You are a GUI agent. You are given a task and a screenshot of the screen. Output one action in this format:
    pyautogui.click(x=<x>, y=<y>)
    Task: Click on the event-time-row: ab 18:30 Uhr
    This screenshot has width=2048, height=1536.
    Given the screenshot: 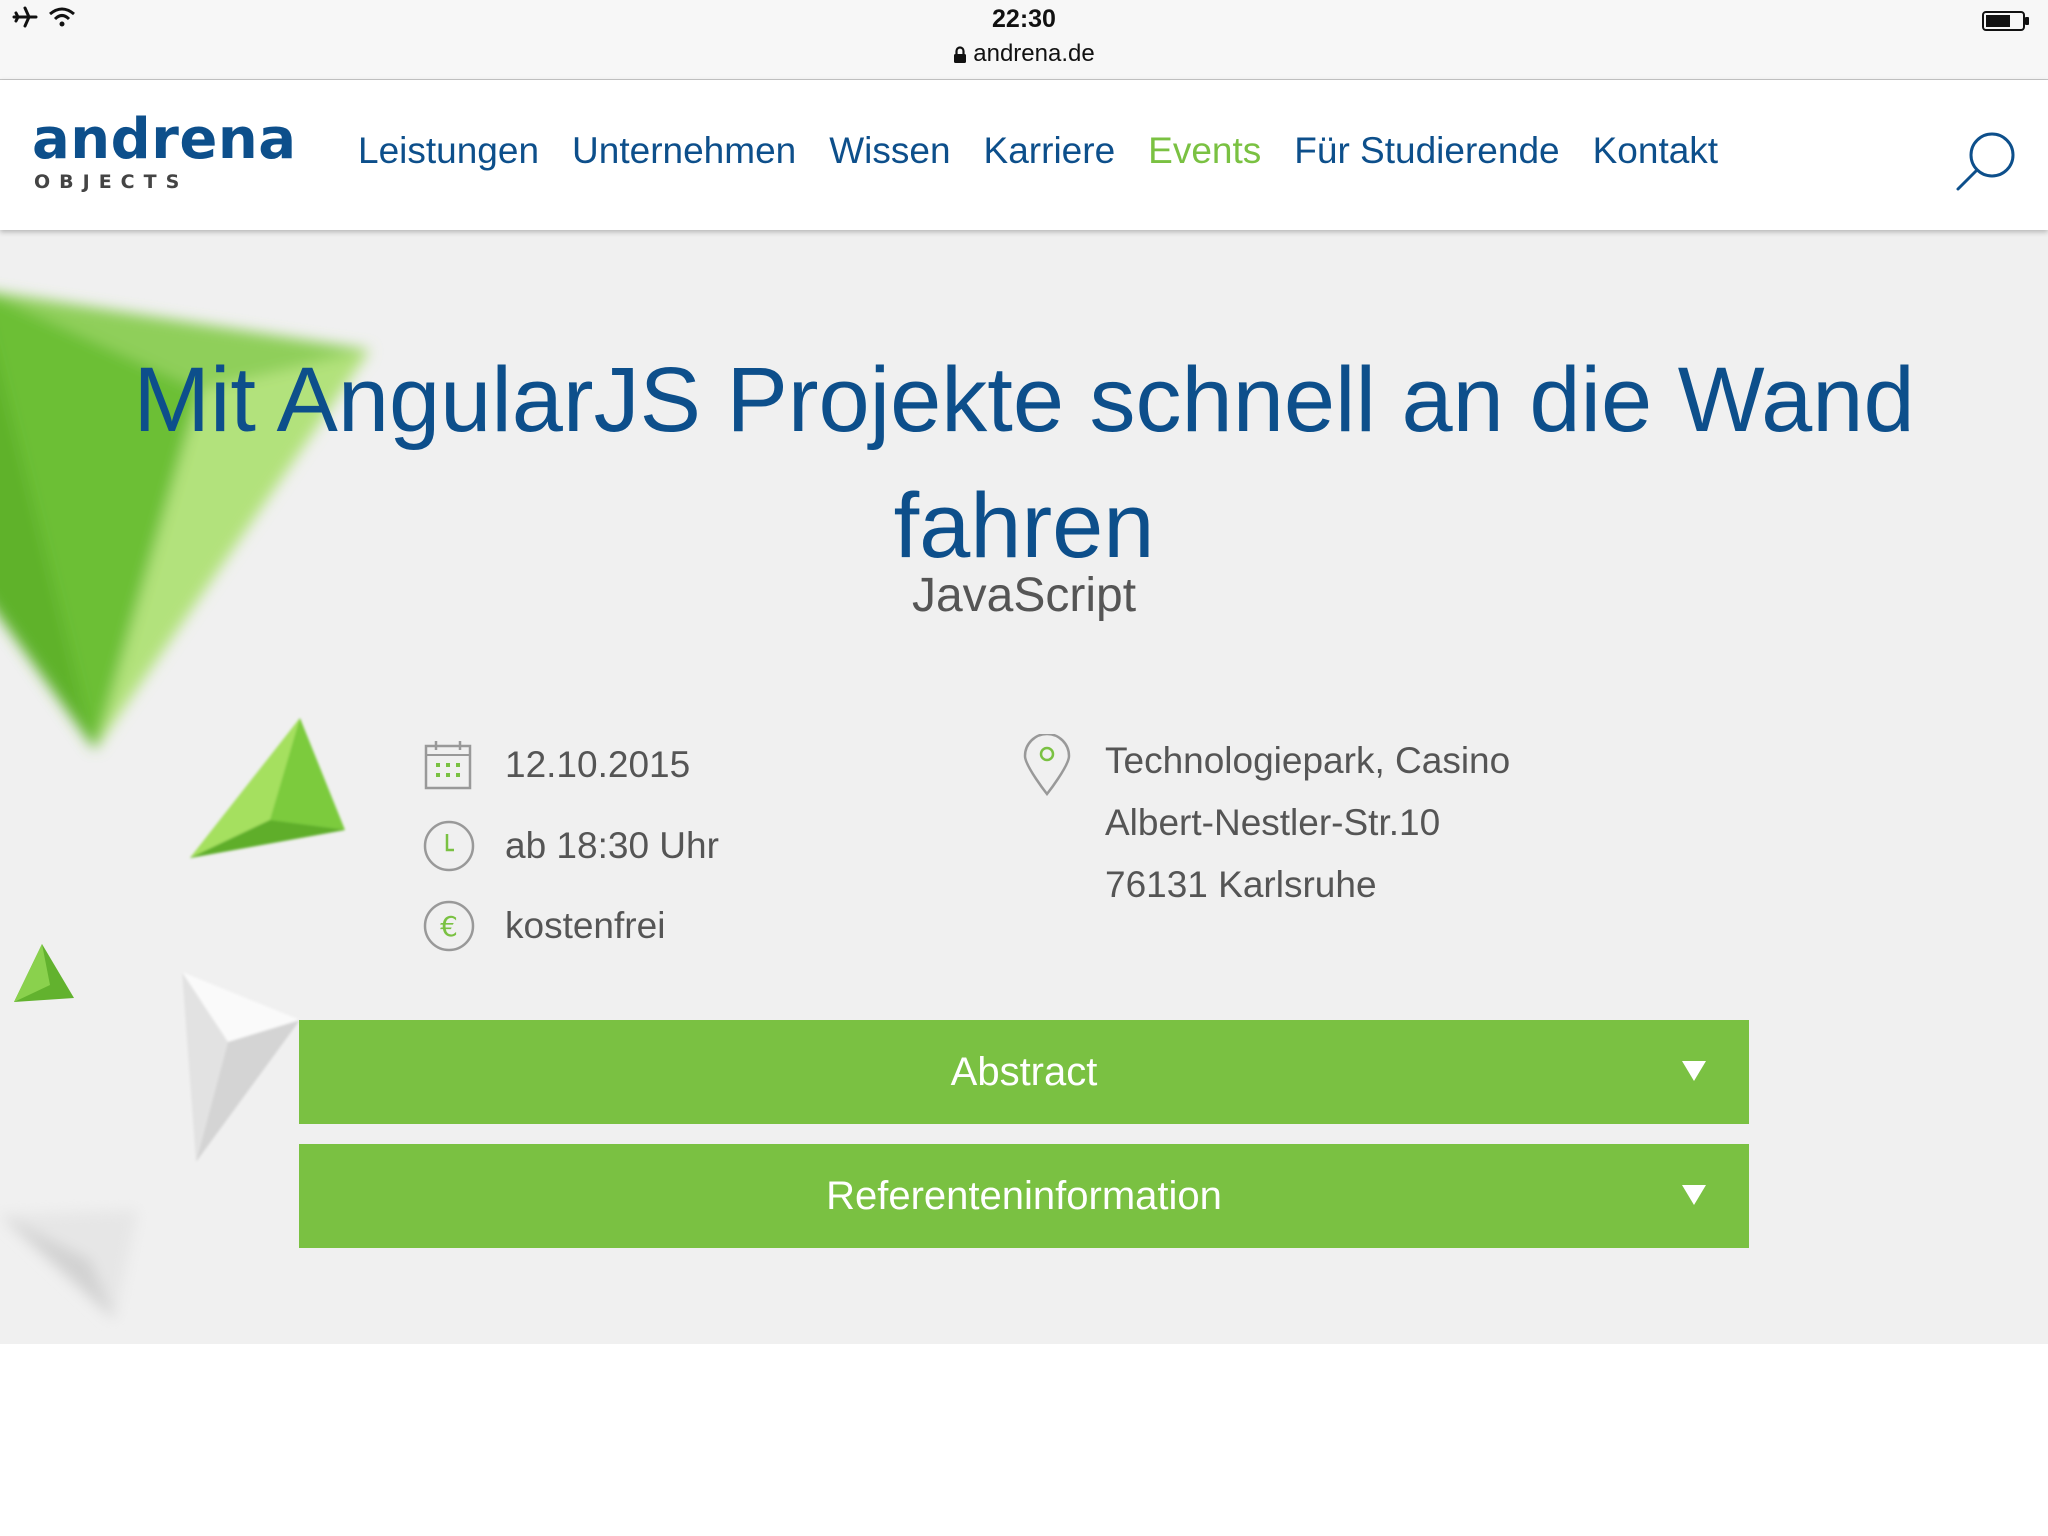 What is the action you would take?
    pyautogui.click(x=612, y=846)
    